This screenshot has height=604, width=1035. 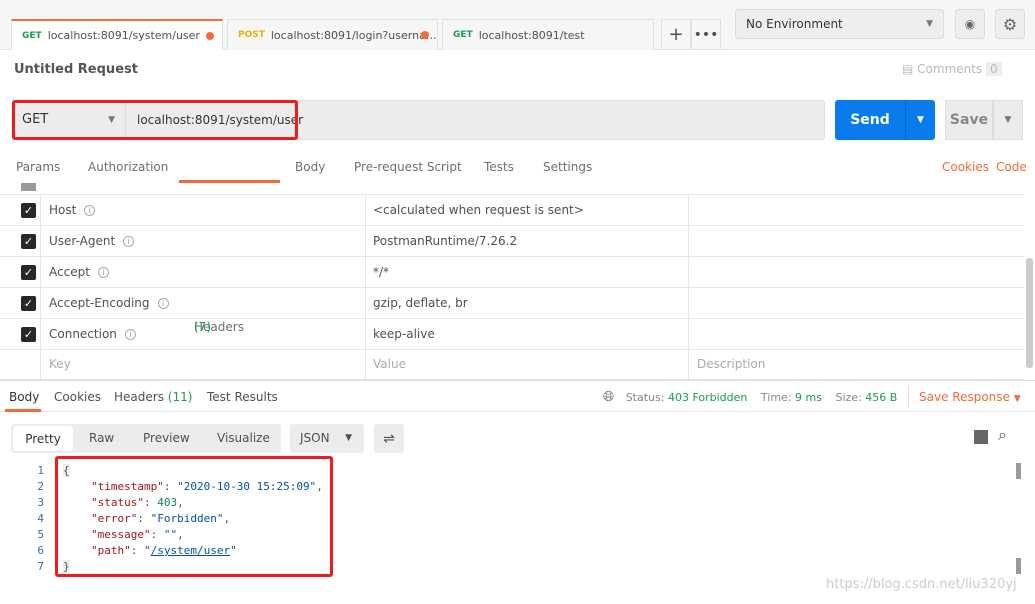 What do you see at coordinates (776, 397) in the screenshot?
I see `time-label: Time:` at bounding box center [776, 397].